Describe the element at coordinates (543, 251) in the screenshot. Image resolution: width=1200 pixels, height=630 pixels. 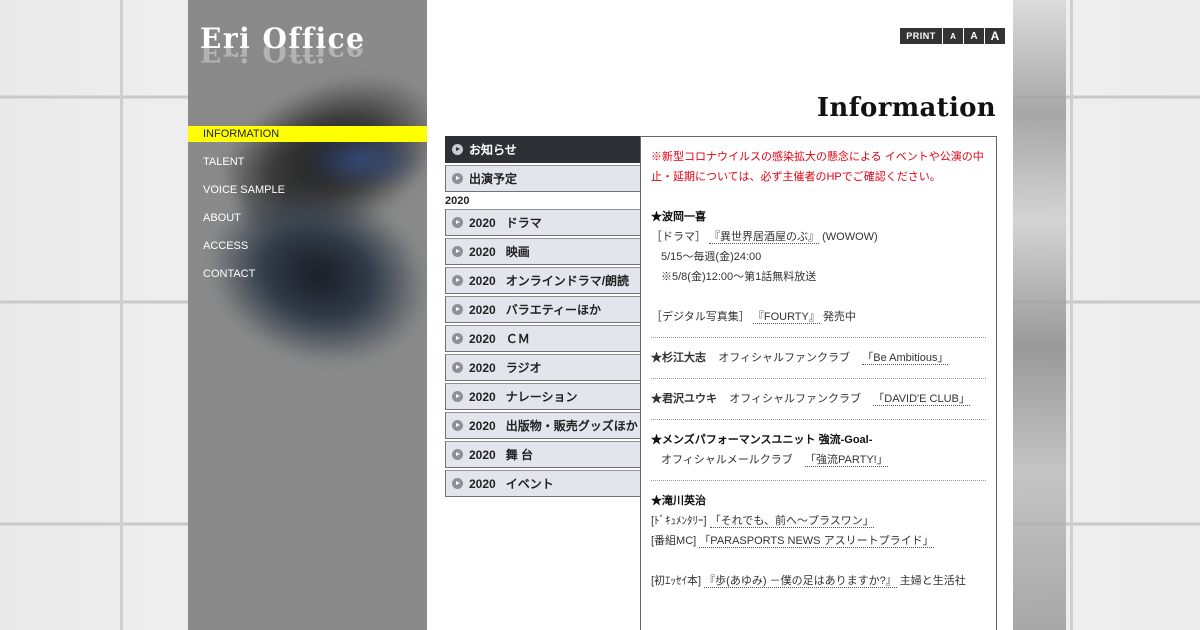
I see `menu-item-movie: 2020 映画` at that location.